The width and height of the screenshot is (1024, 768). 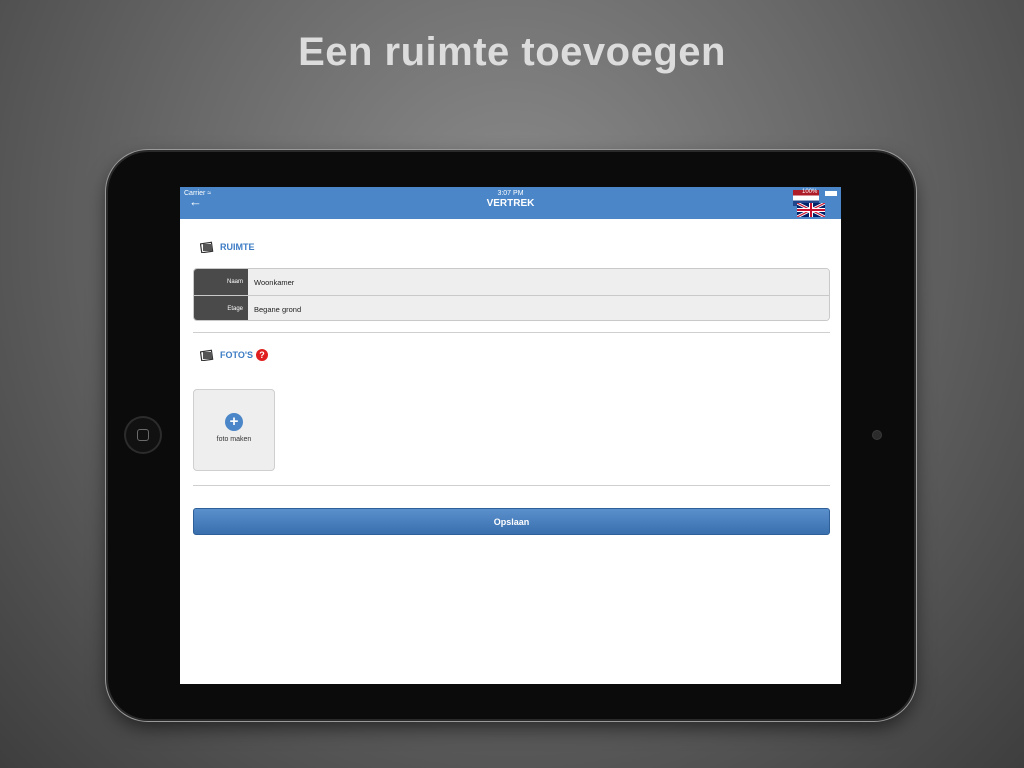 What do you see at coordinates (512, 52) in the screenshot?
I see `promo-headline: Een ruimte toevoegen` at bounding box center [512, 52].